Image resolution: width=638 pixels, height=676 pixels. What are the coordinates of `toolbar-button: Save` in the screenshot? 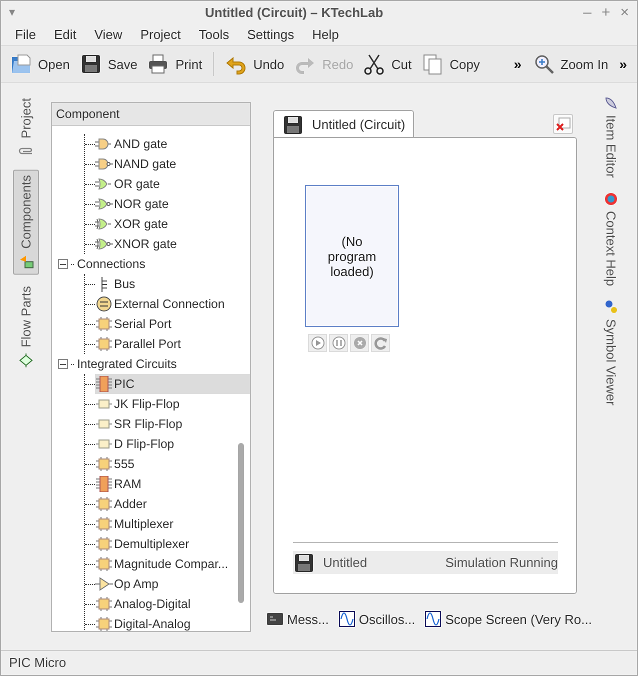 It's located at (108, 64).